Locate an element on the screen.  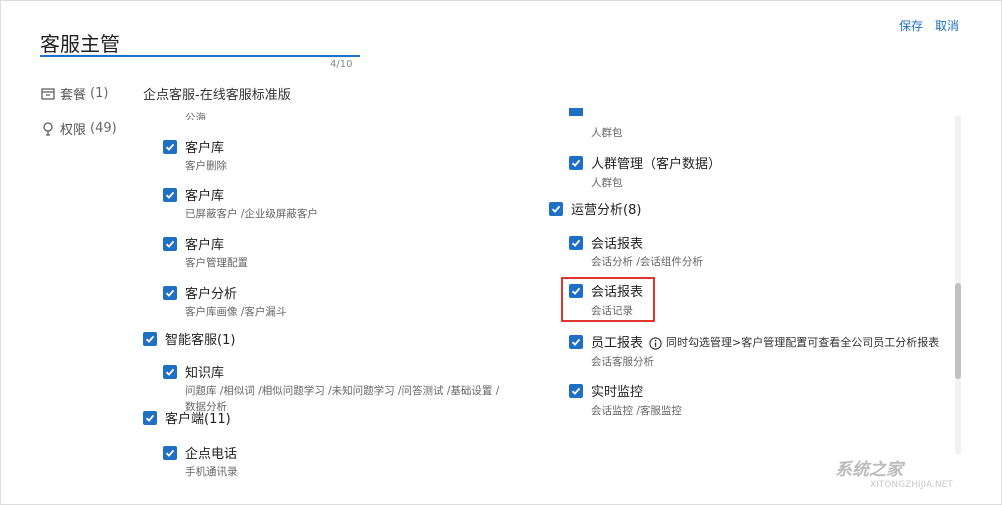
perm-customer-analysis: 客户分析 is located at coordinates (200, 292).